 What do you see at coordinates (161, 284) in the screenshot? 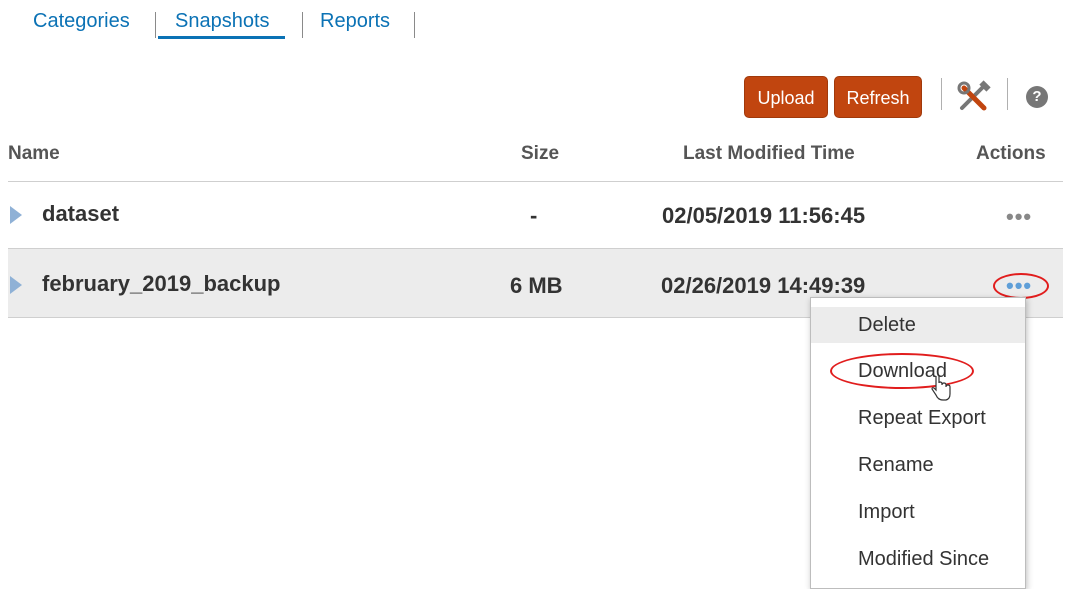
I see `row-name: february_2019_backup` at bounding box center [161, 284].